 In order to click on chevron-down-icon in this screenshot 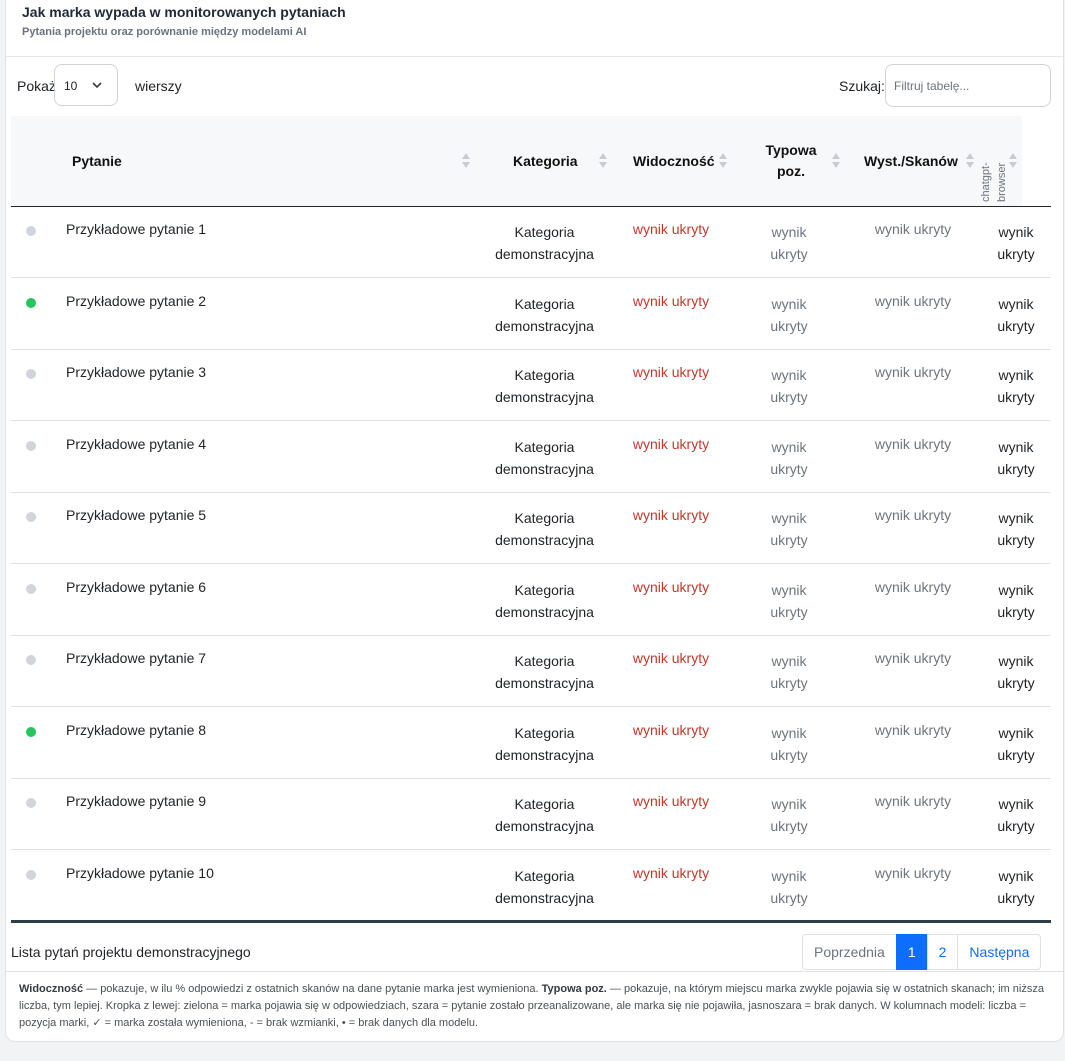, I will do `click(97, 85)`.